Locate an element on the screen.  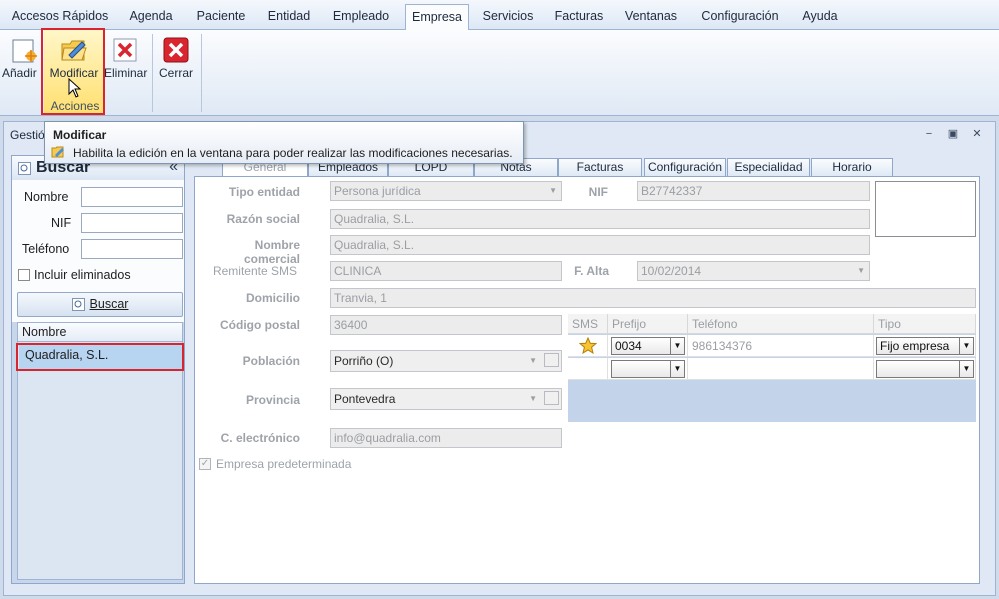
delete-button-label: Eliminar is located at coordinates (126, 73).